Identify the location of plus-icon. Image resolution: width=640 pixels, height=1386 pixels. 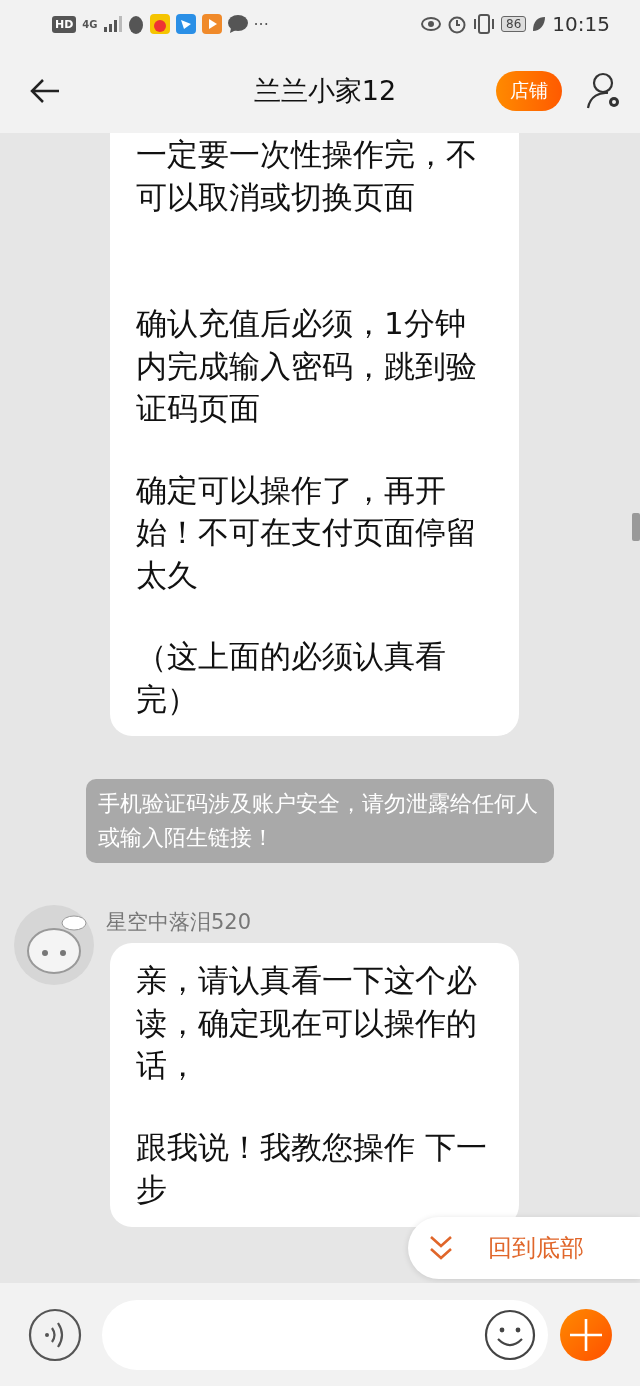
(586, 1334).